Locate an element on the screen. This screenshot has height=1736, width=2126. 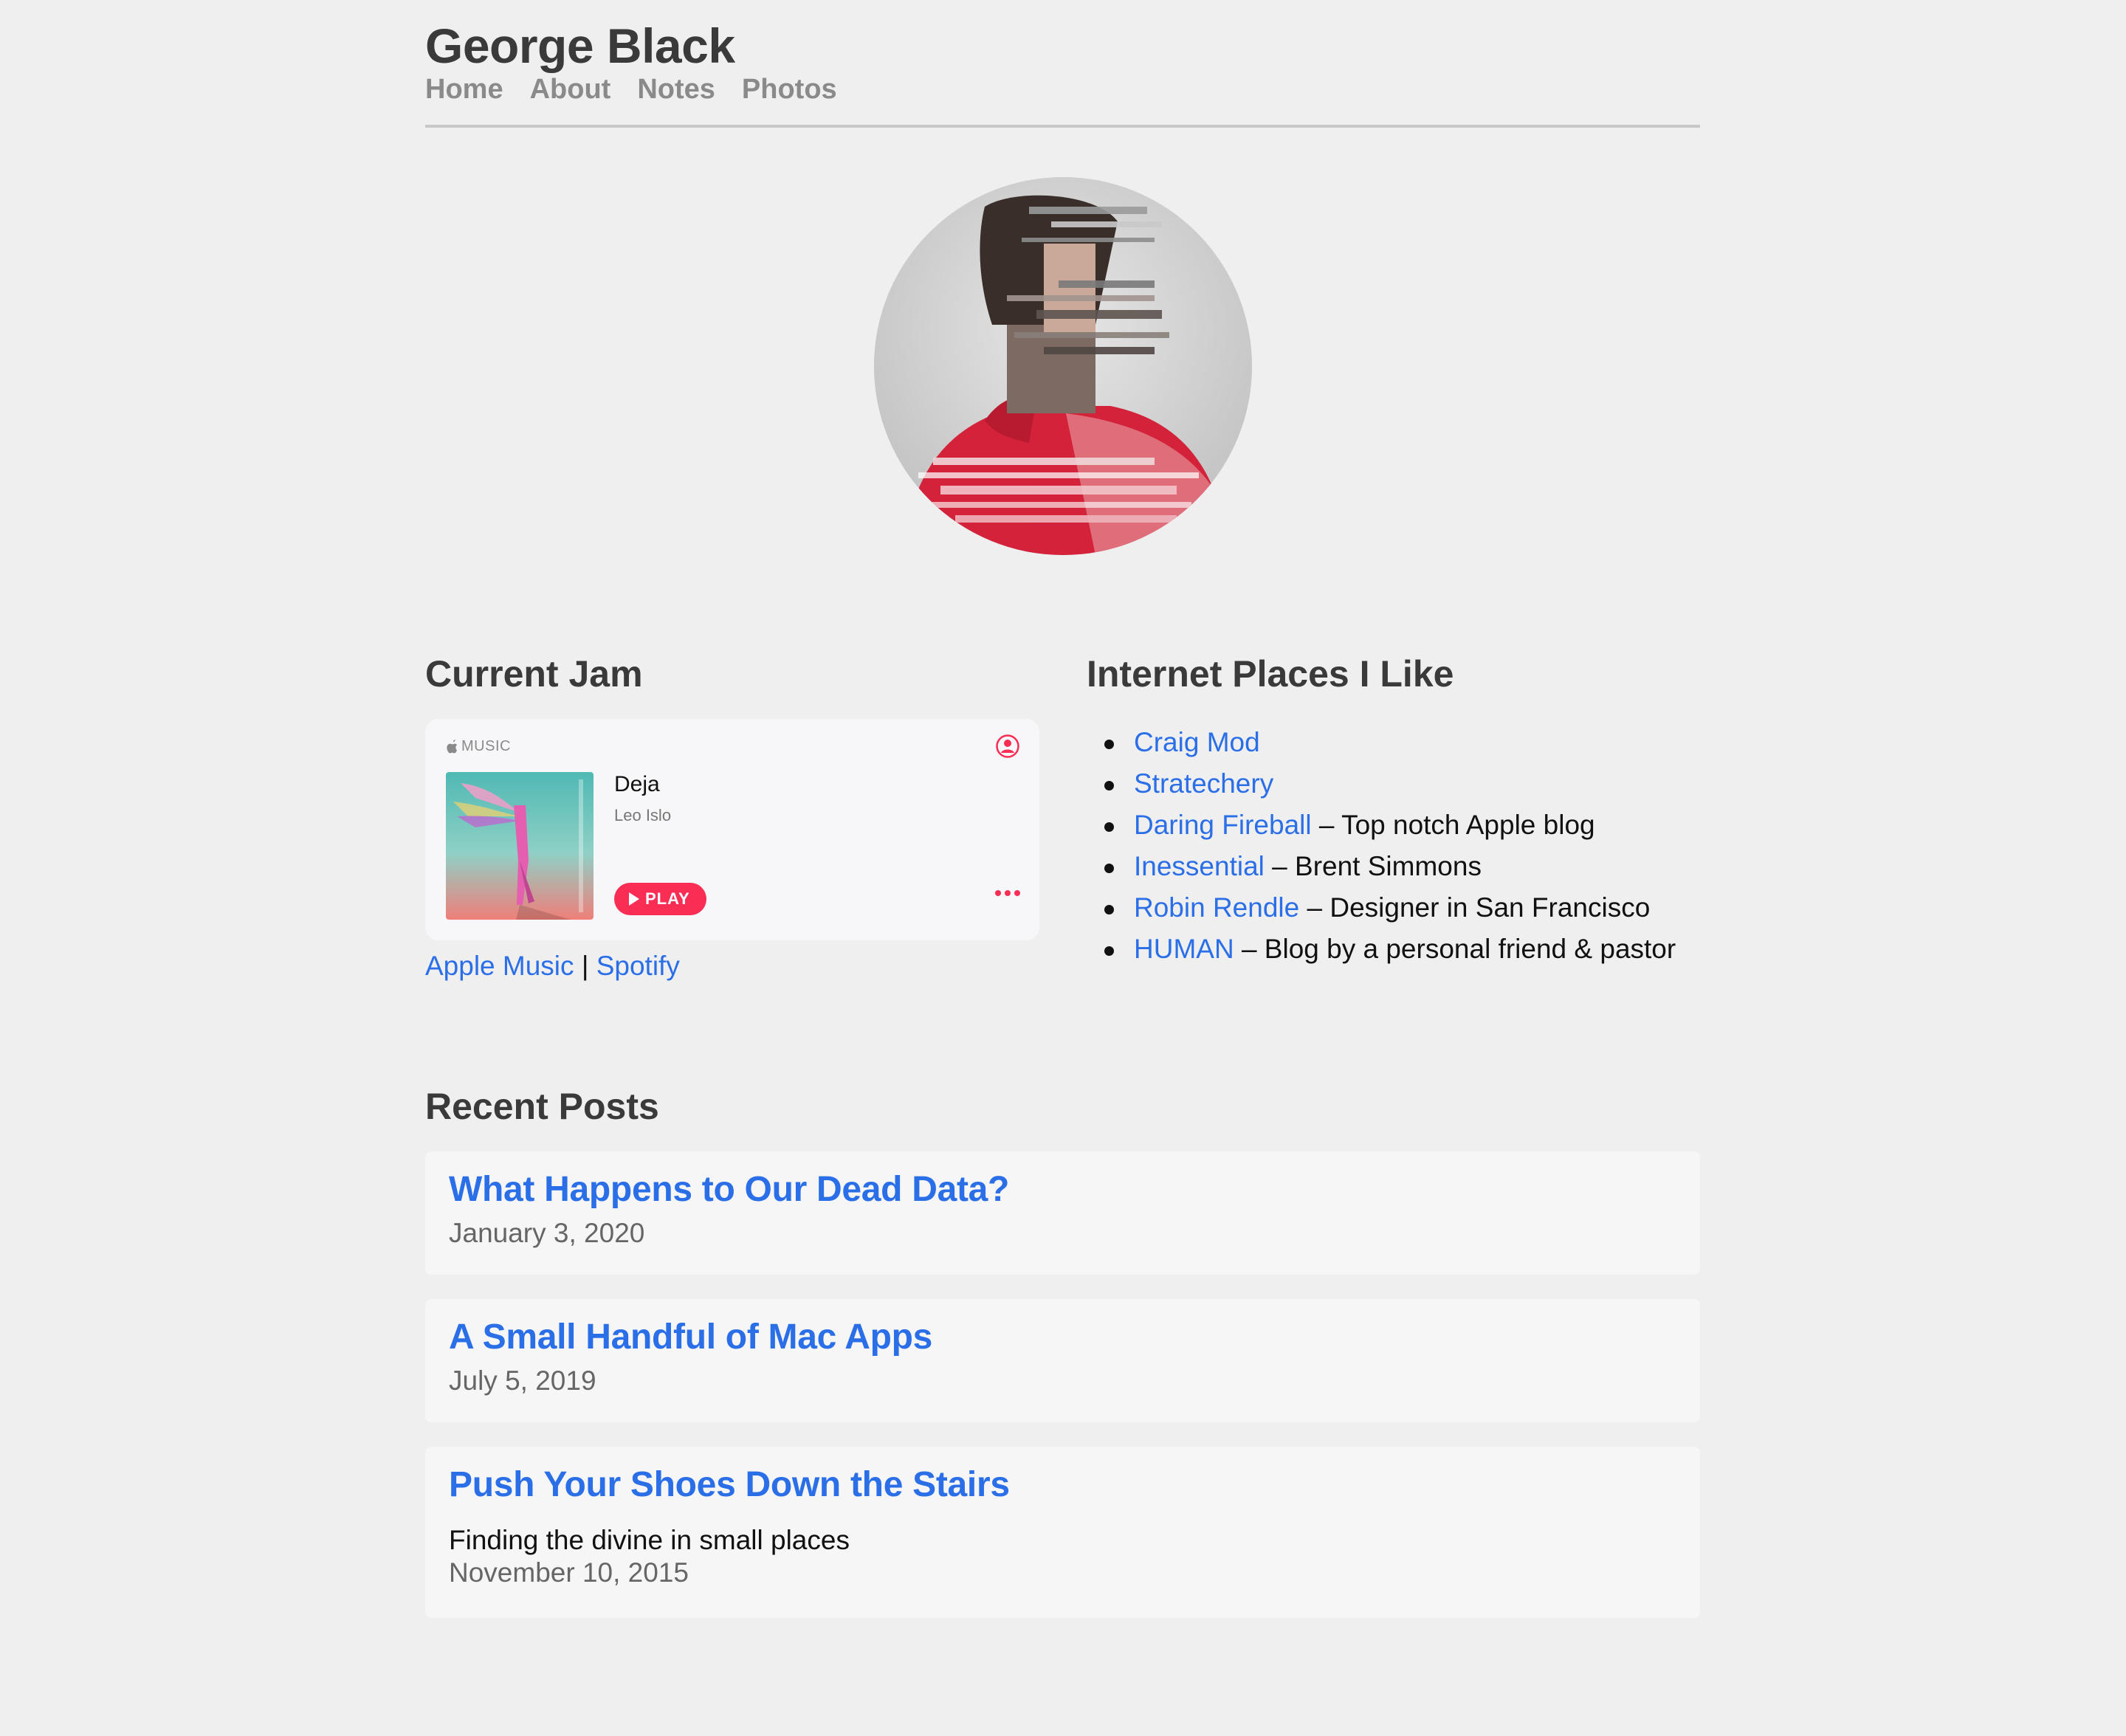
place-description: – Designer in San Francisco is located at coordinates (1479, 907).